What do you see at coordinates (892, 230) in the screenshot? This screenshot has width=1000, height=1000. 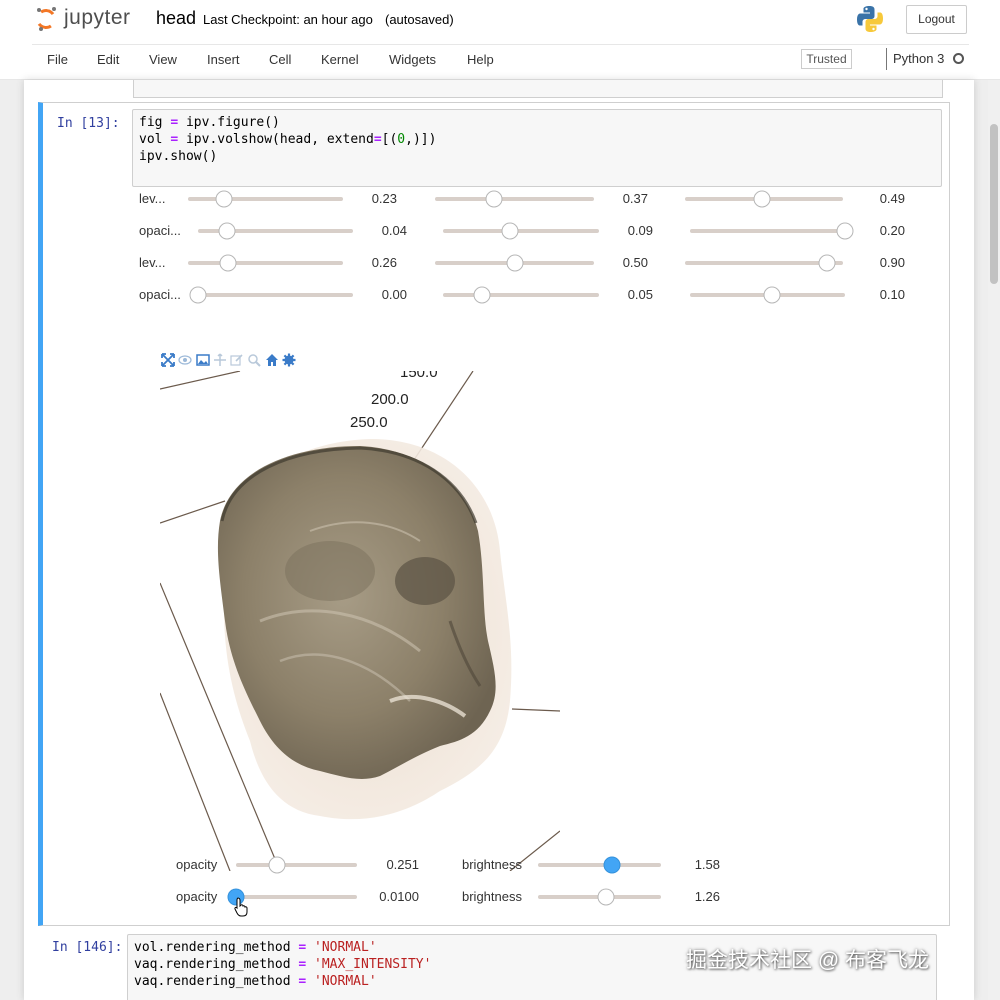 I see `slider-value: 0.20` at bounding box center [892, 230].